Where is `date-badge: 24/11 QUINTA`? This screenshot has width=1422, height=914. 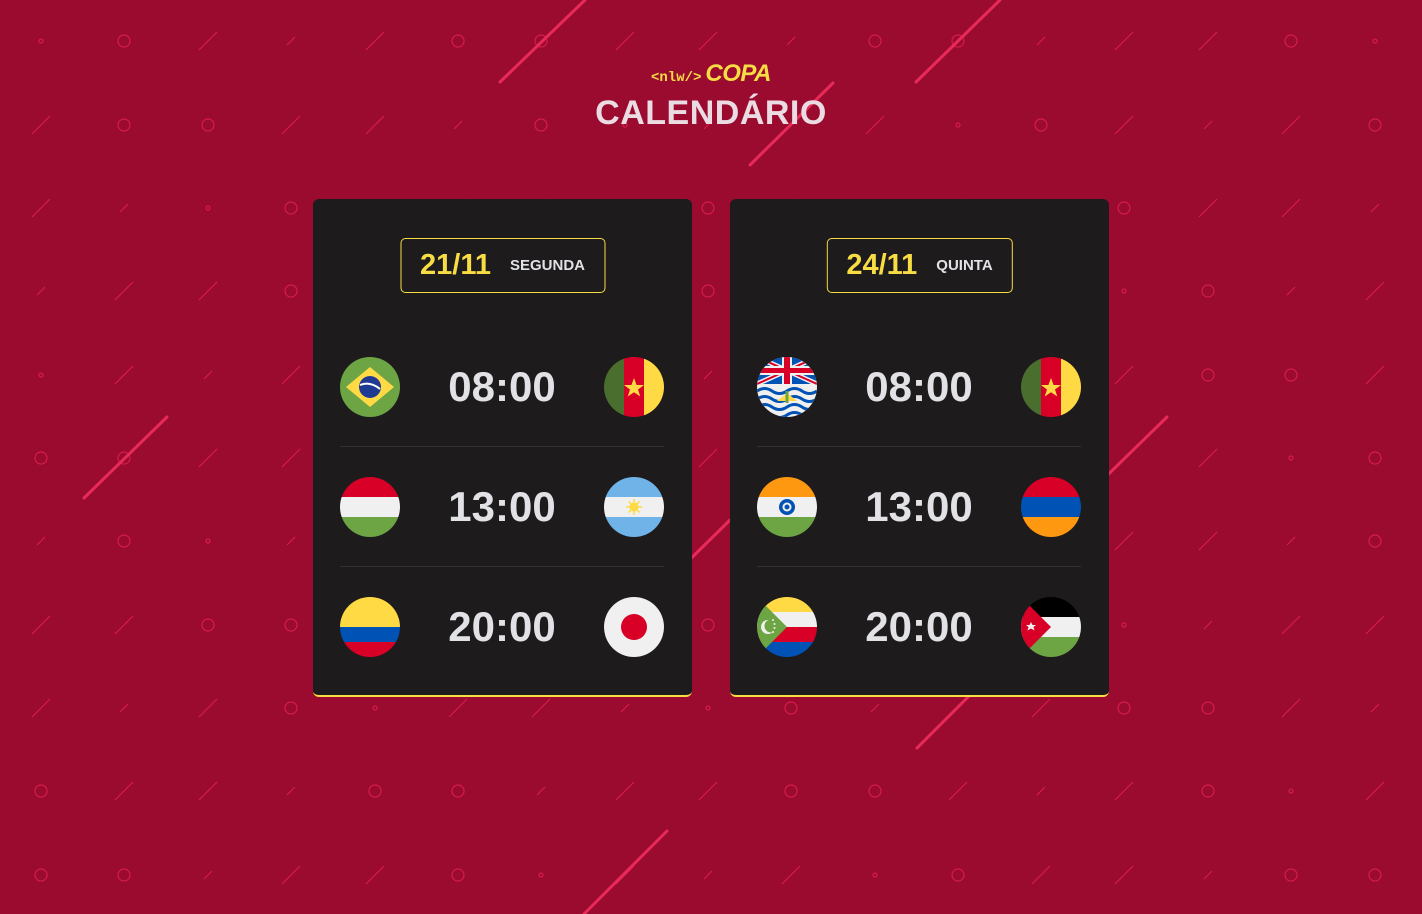 date-badge: 24/11 QUINTA is located at coordinates (919, 265).